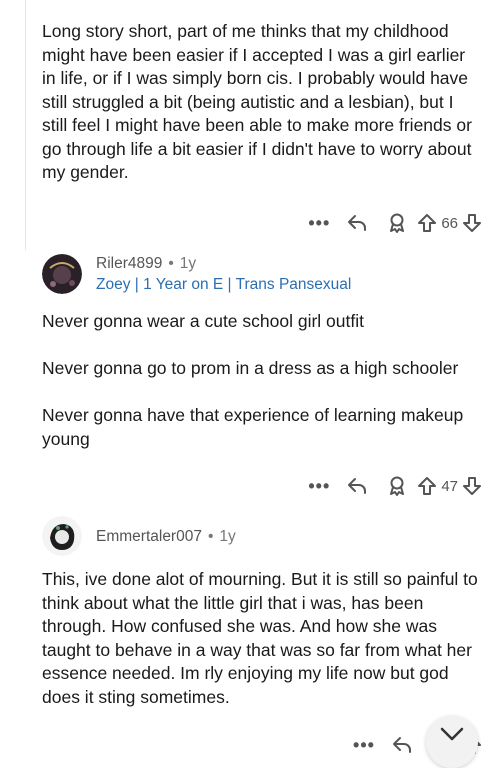  I want to click on comment-actions: ••• 47, so click(391, 486).